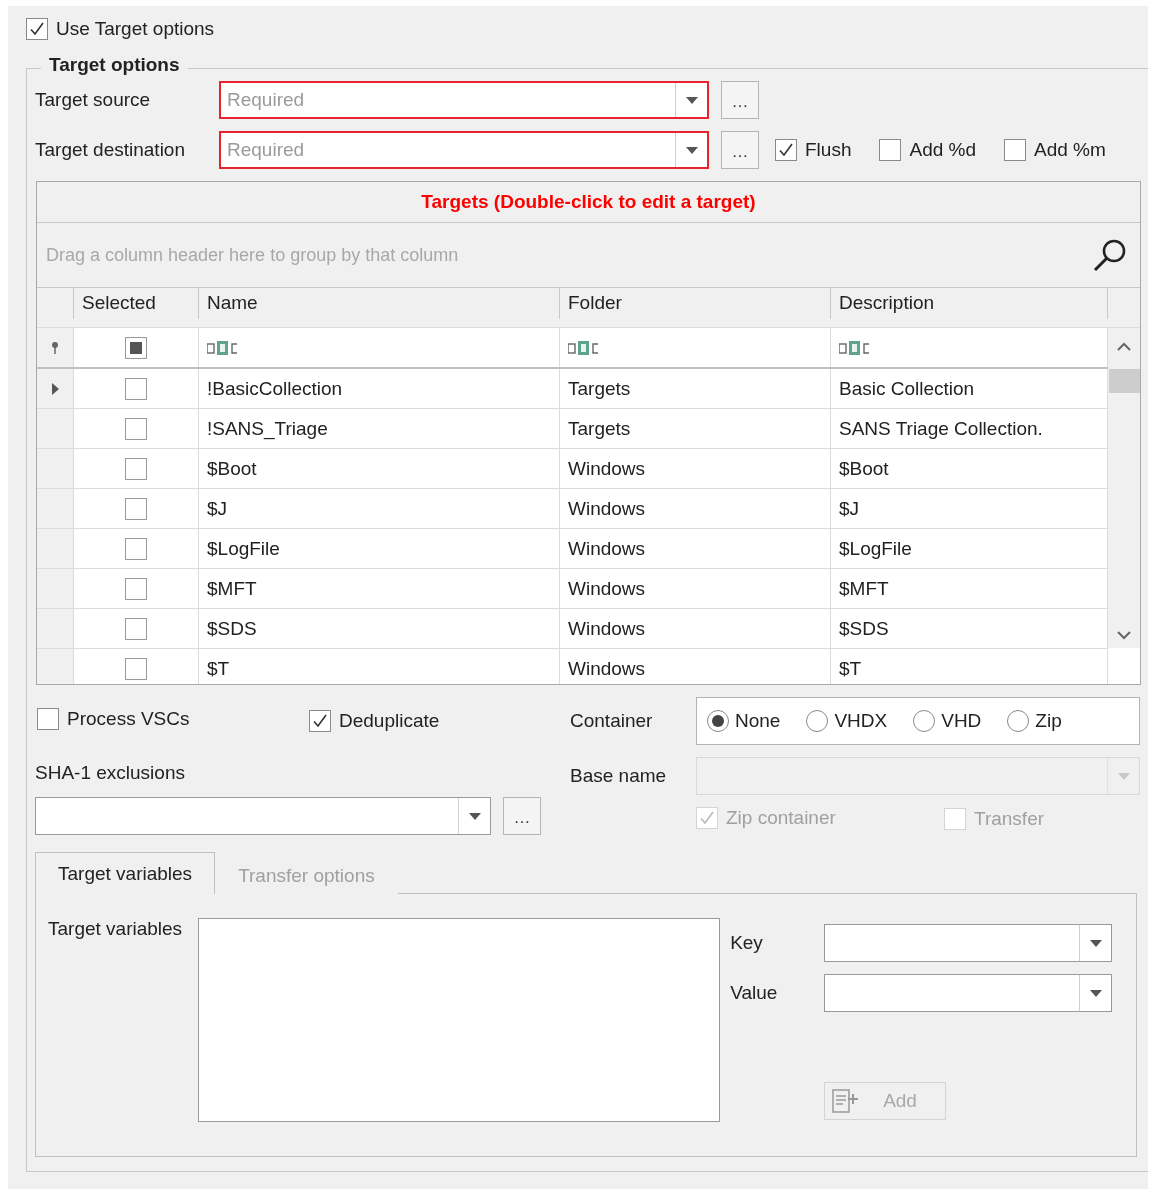  I want to click on radio-label: VHD, so click(961, 721).